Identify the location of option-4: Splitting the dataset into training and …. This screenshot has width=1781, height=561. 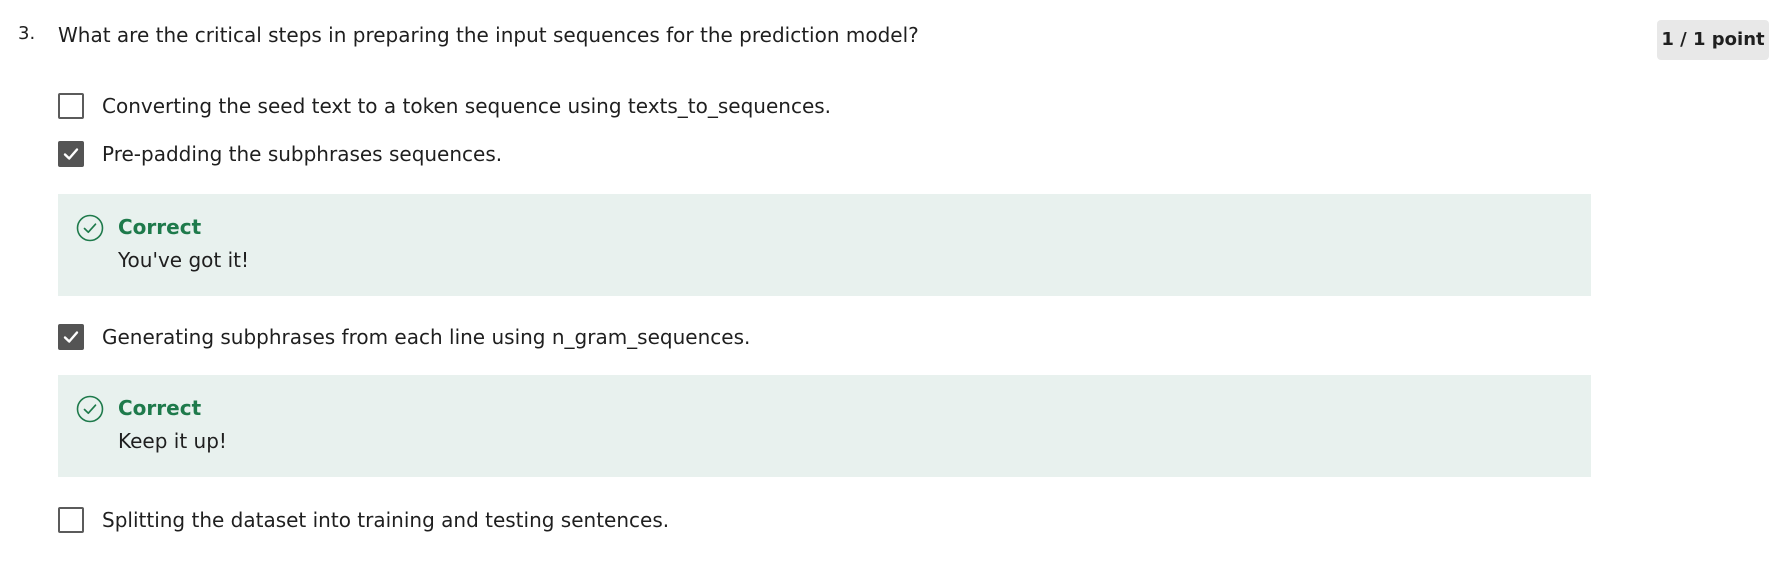
(363, 520).